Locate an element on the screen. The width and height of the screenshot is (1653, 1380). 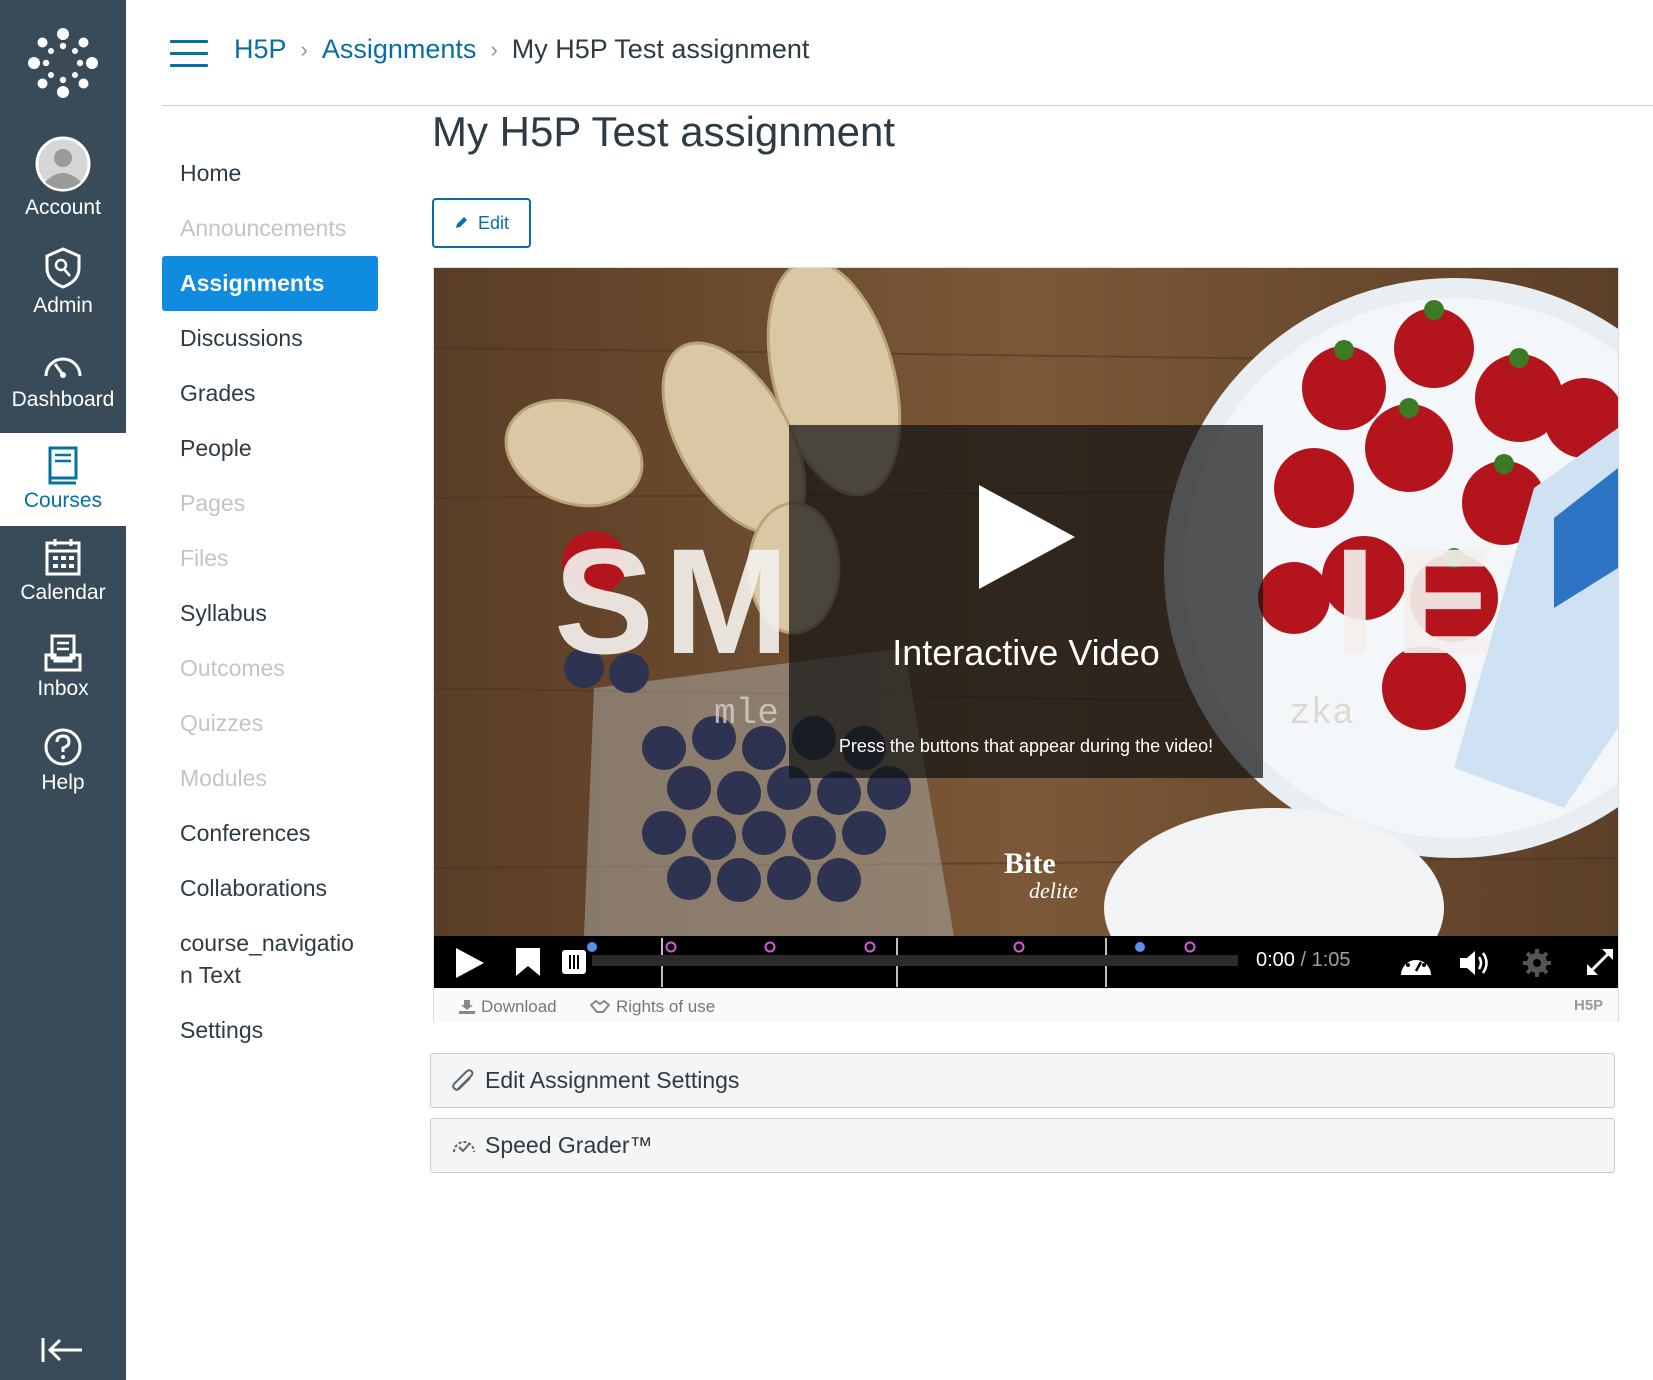
help-question-icon is located at coordinates (63, 747).